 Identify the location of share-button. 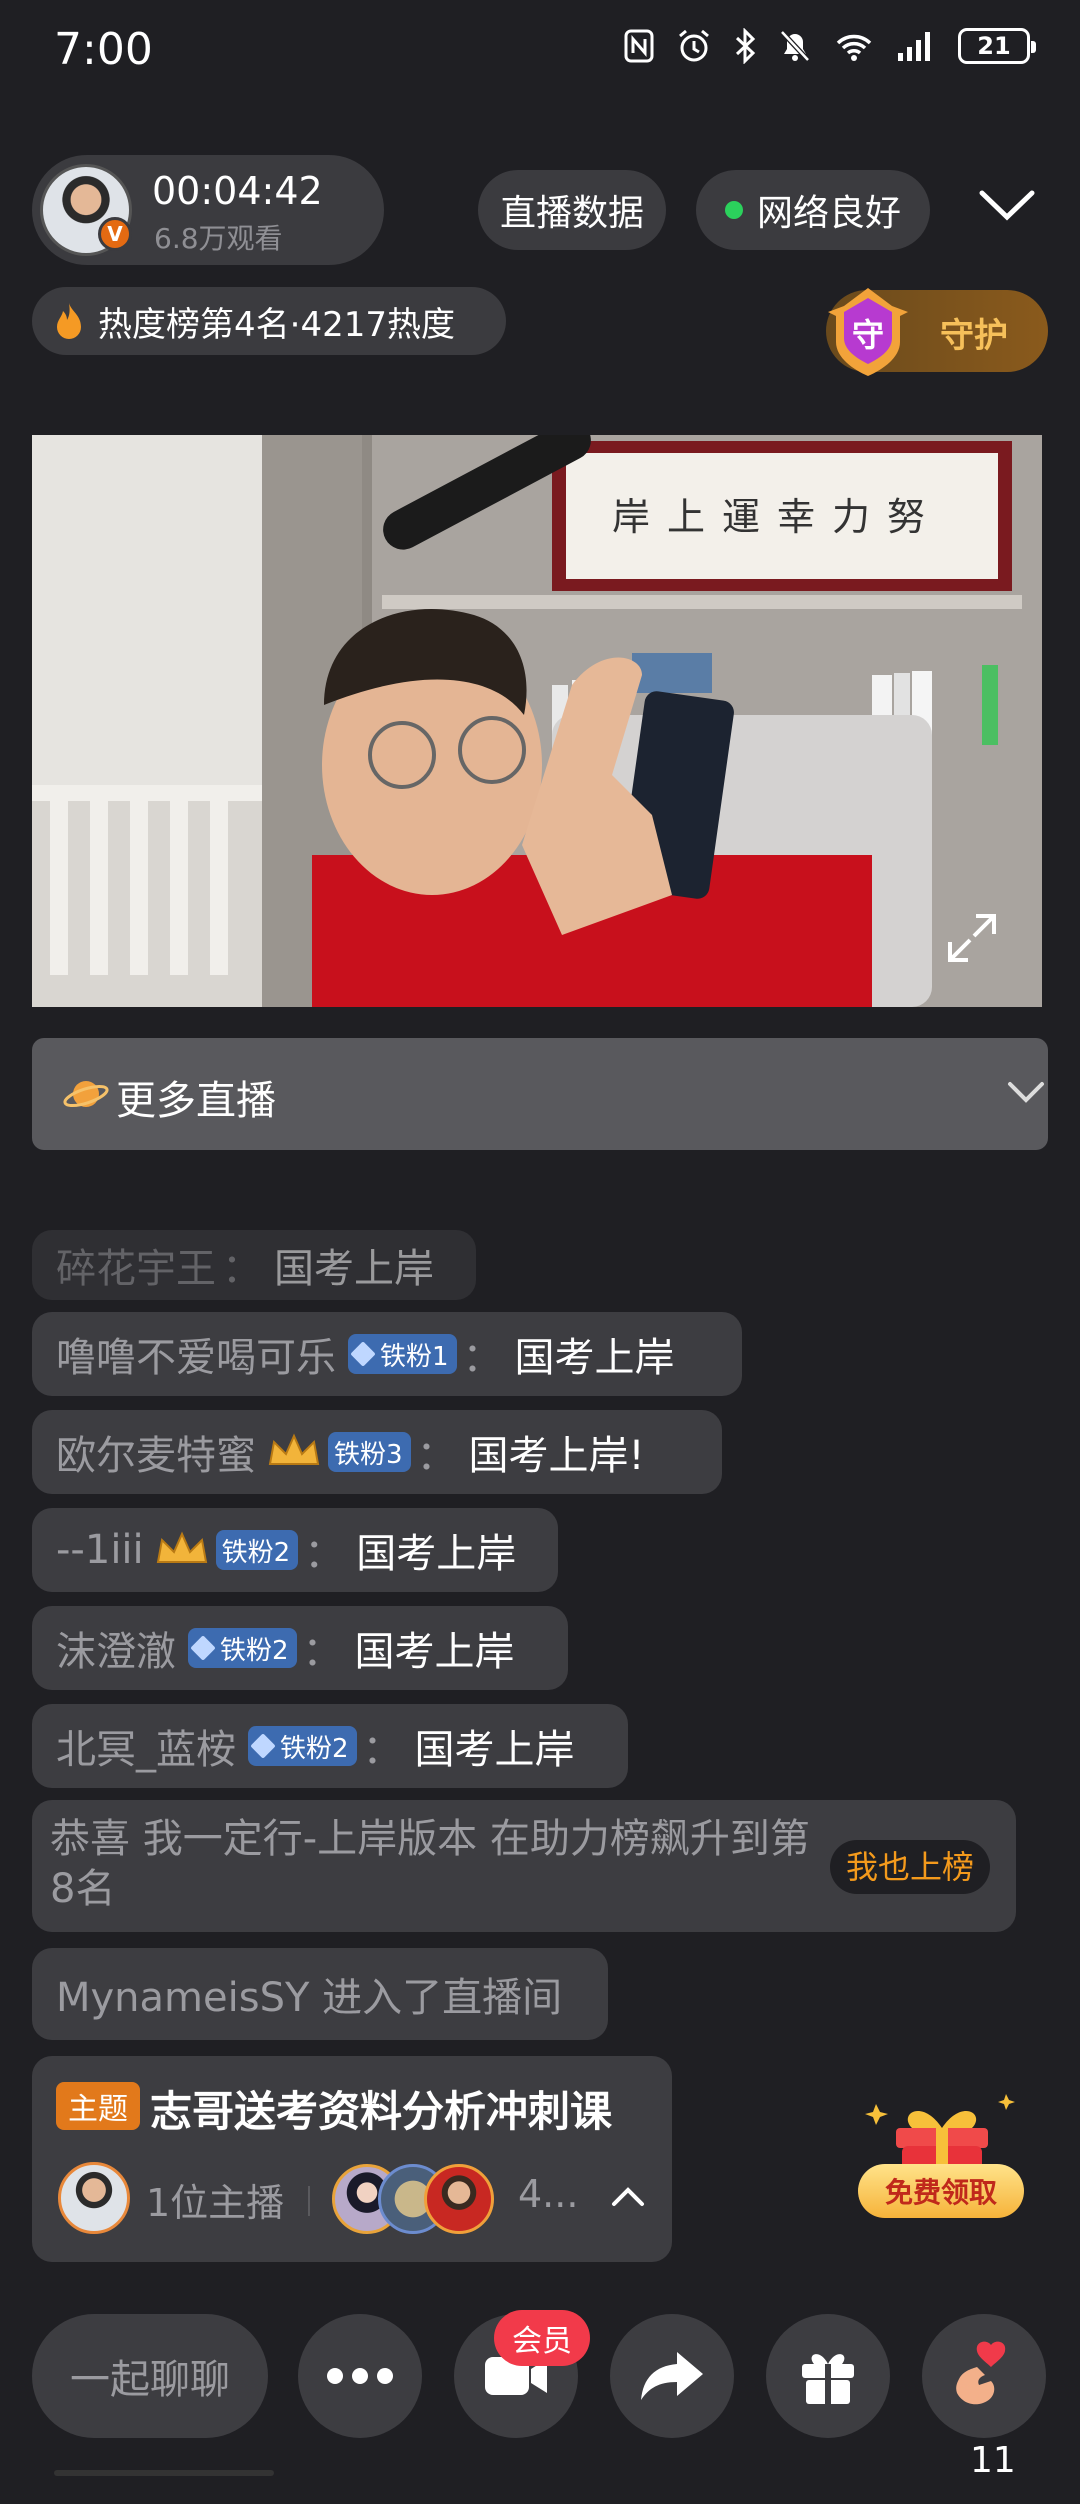
(672, 2376).